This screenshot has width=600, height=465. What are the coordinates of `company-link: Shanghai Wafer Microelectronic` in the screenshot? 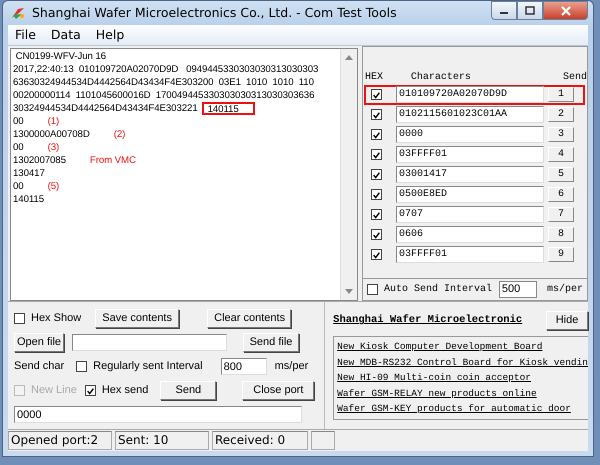 It's located at (427, 320).